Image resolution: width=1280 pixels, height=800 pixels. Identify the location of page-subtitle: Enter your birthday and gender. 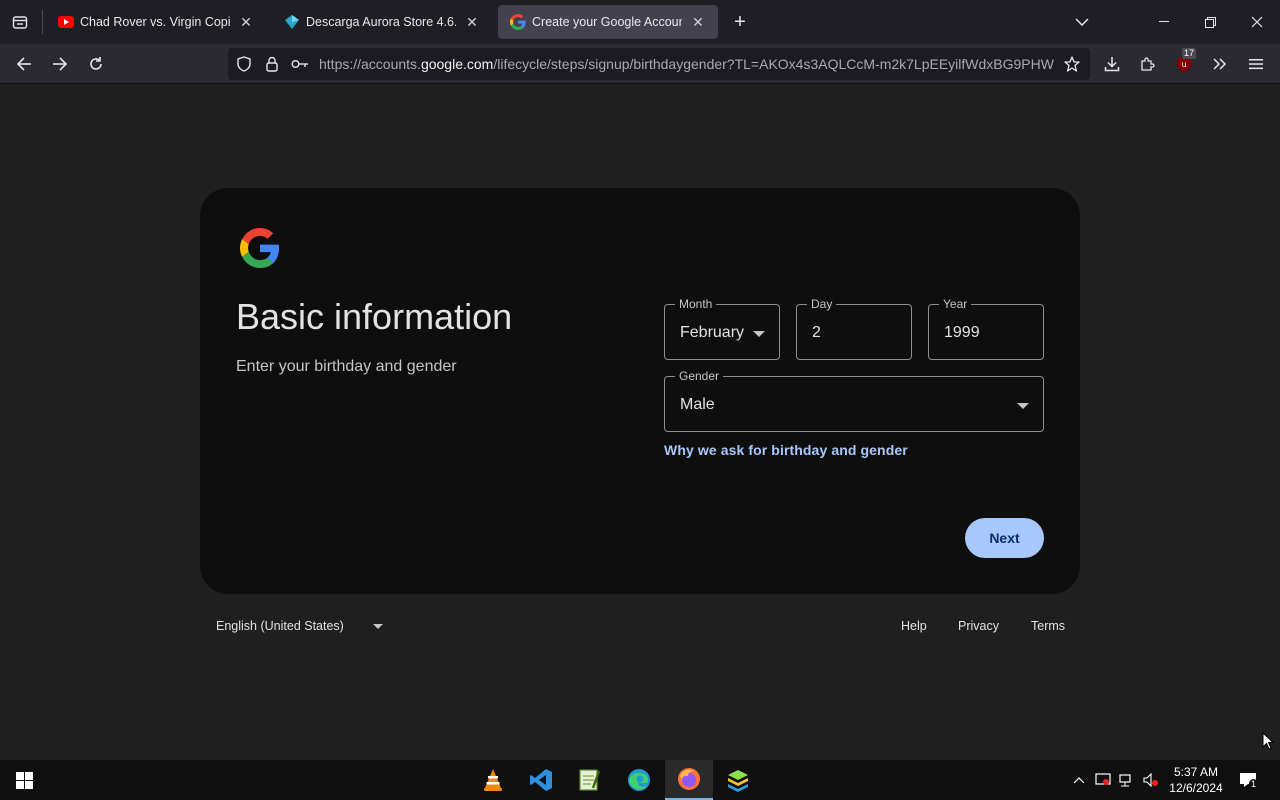
(346, 366).